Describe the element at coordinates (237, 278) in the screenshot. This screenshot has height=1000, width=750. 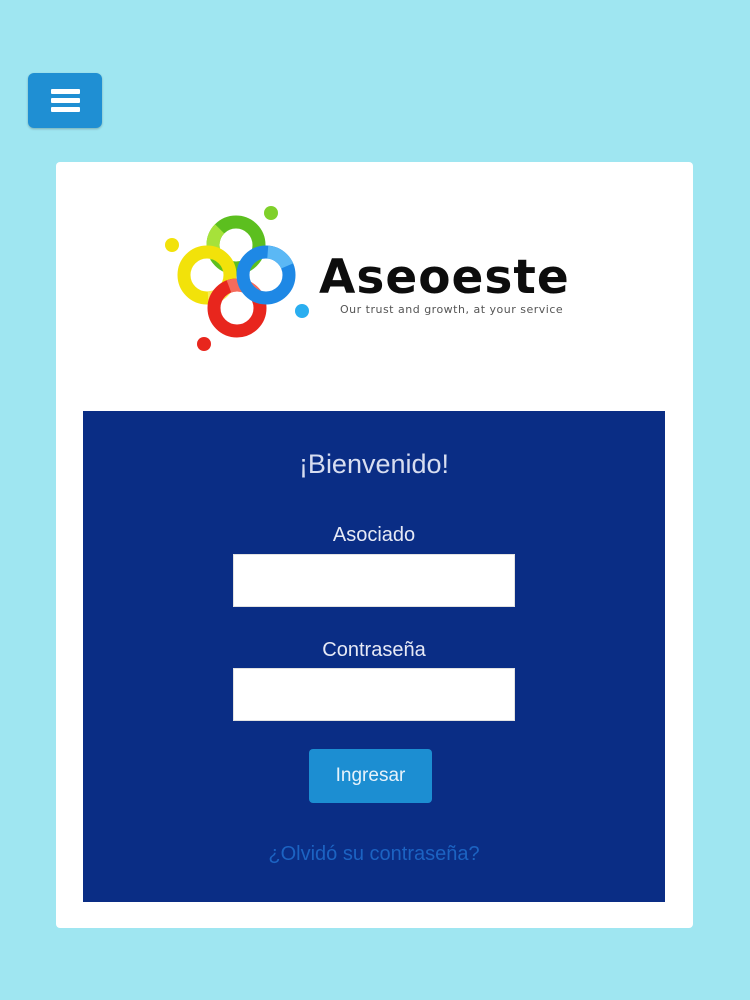
I see `aseoeste-logo-rings-icon` at that location.